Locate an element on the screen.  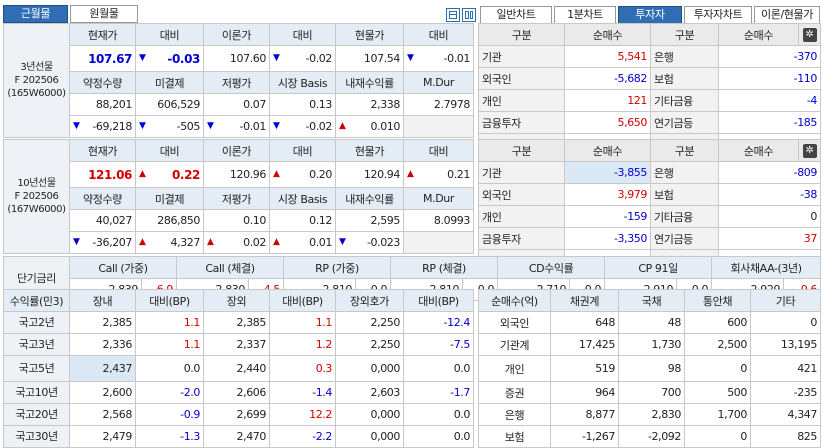
col-header: 약정수량 is located at coordinates (102, 198).